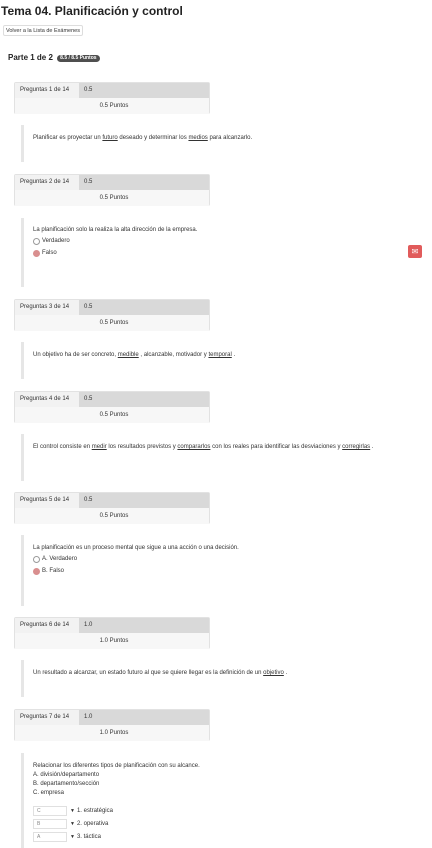 The height and width of the screenshot is (848, 432). Describe the element at coordinates (128, 355) in the screenshot. I see `answer-blank: medible` at that location.